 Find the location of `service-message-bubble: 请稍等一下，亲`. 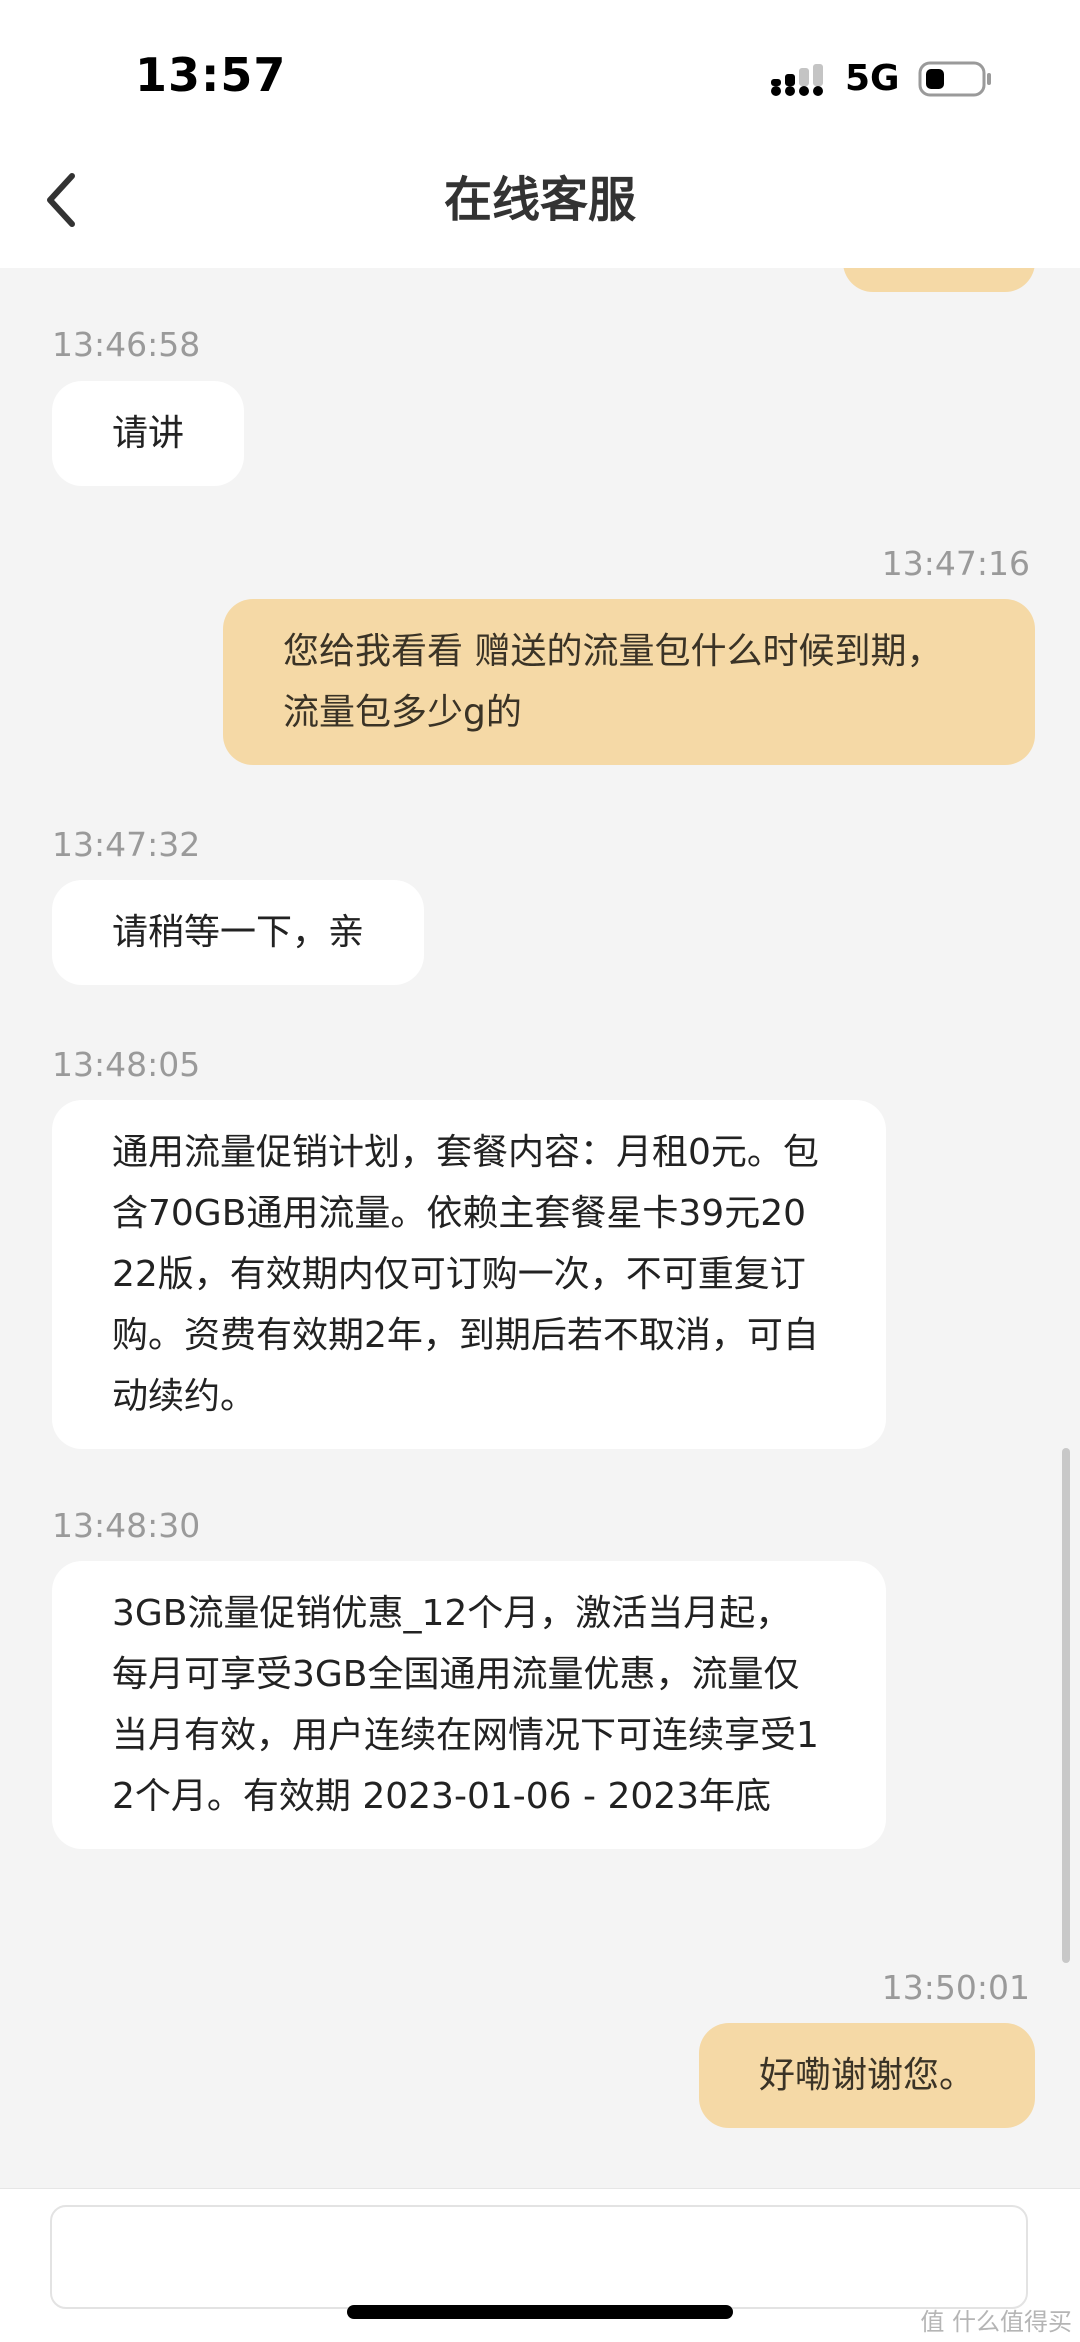

service-message-bubble: 请稍等一下，亲 is located at coordinates (238, 932).